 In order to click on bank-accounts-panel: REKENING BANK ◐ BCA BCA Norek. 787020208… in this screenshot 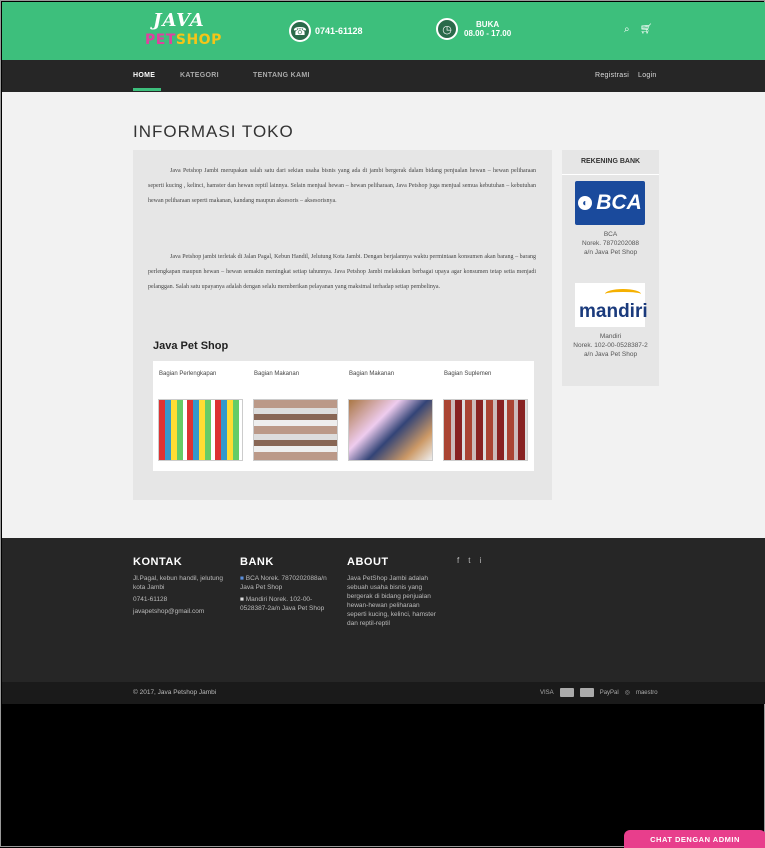, I will do `click(610, 268)`.